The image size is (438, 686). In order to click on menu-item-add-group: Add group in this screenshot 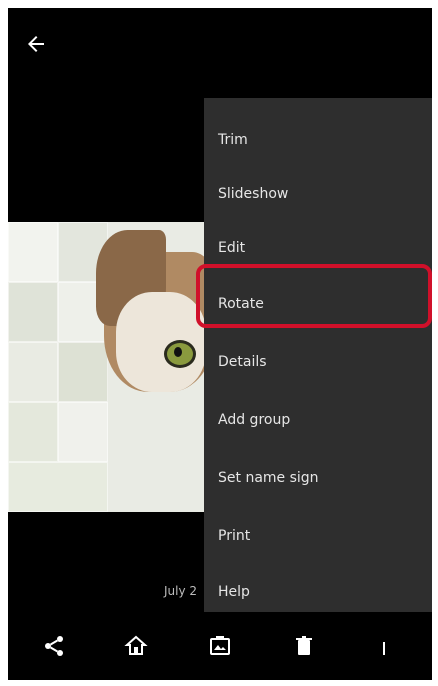, I will do `click(254, 420)`.